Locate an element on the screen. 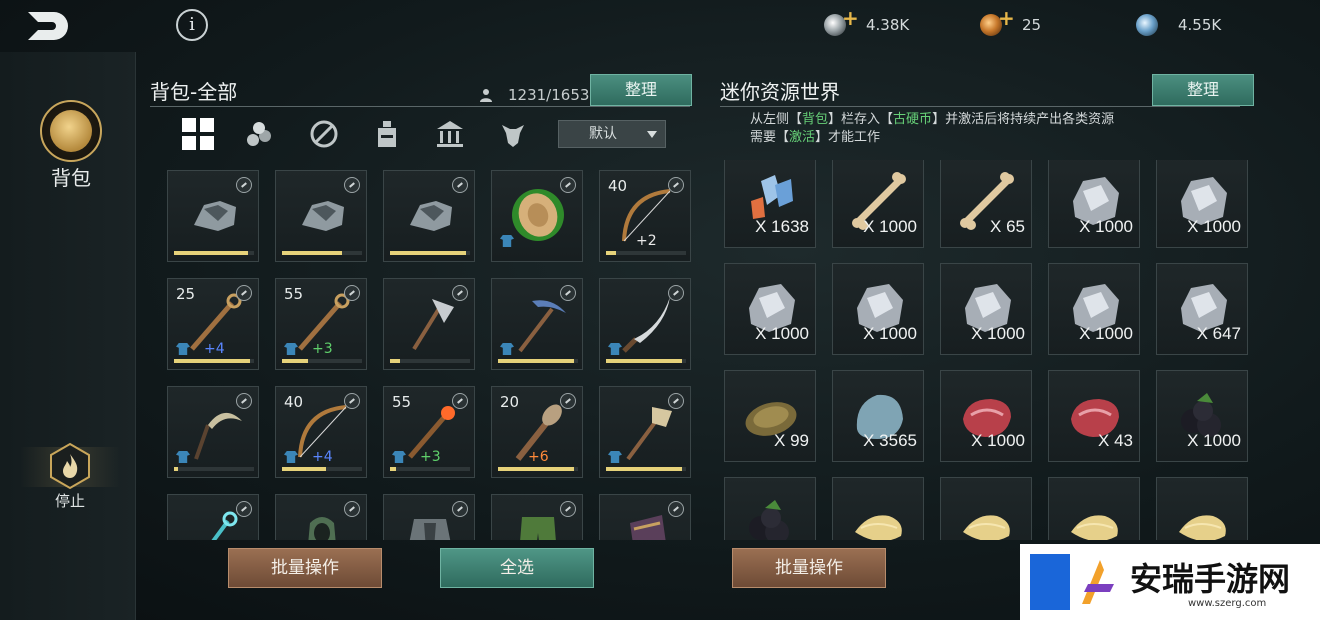 The width and height of the screenshot is (1320, 620). fire-hexagon-icon is located at coordinates (70, 466).